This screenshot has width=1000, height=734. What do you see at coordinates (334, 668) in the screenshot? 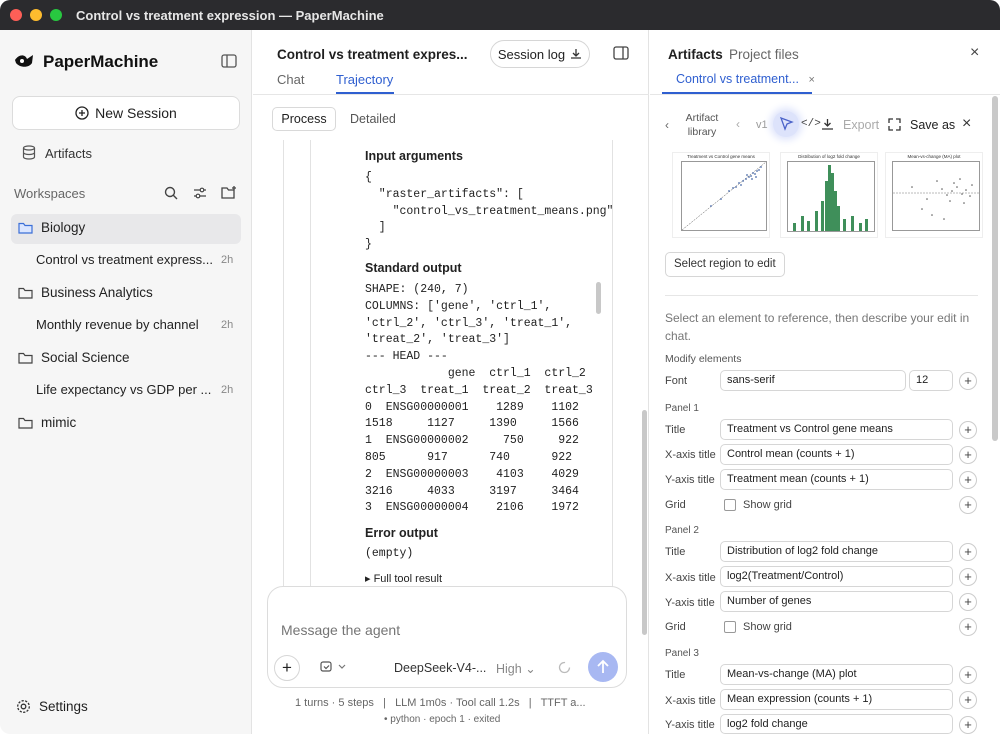
I see `tools-menu-button` at bounding box center [334, 668].